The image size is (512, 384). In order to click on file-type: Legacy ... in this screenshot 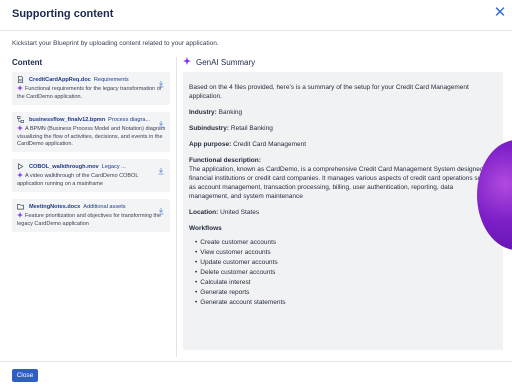, I will do `click(113, 166)`.